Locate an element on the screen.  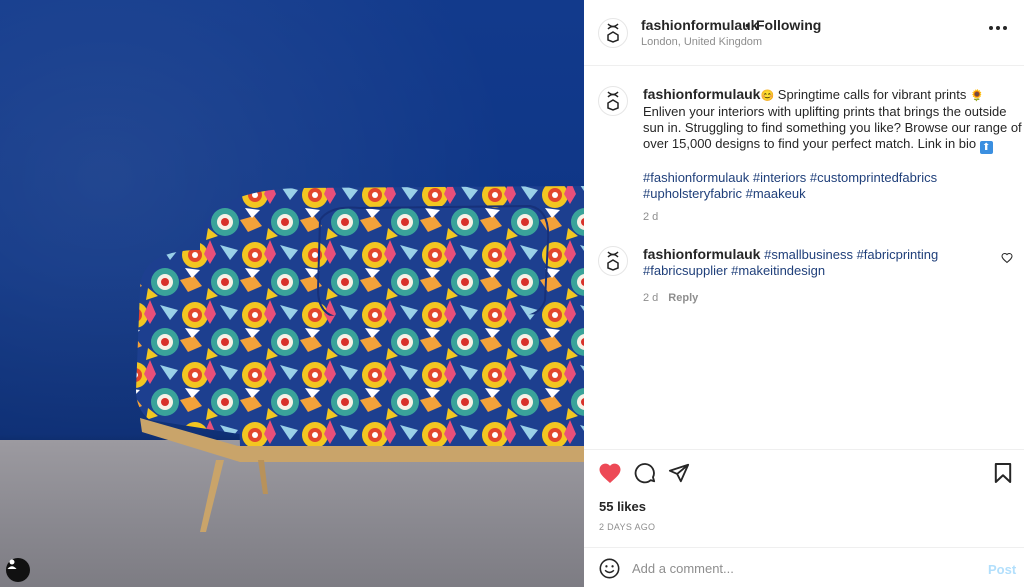
post-comment-button: Post is located at coordinates (1002, 569).